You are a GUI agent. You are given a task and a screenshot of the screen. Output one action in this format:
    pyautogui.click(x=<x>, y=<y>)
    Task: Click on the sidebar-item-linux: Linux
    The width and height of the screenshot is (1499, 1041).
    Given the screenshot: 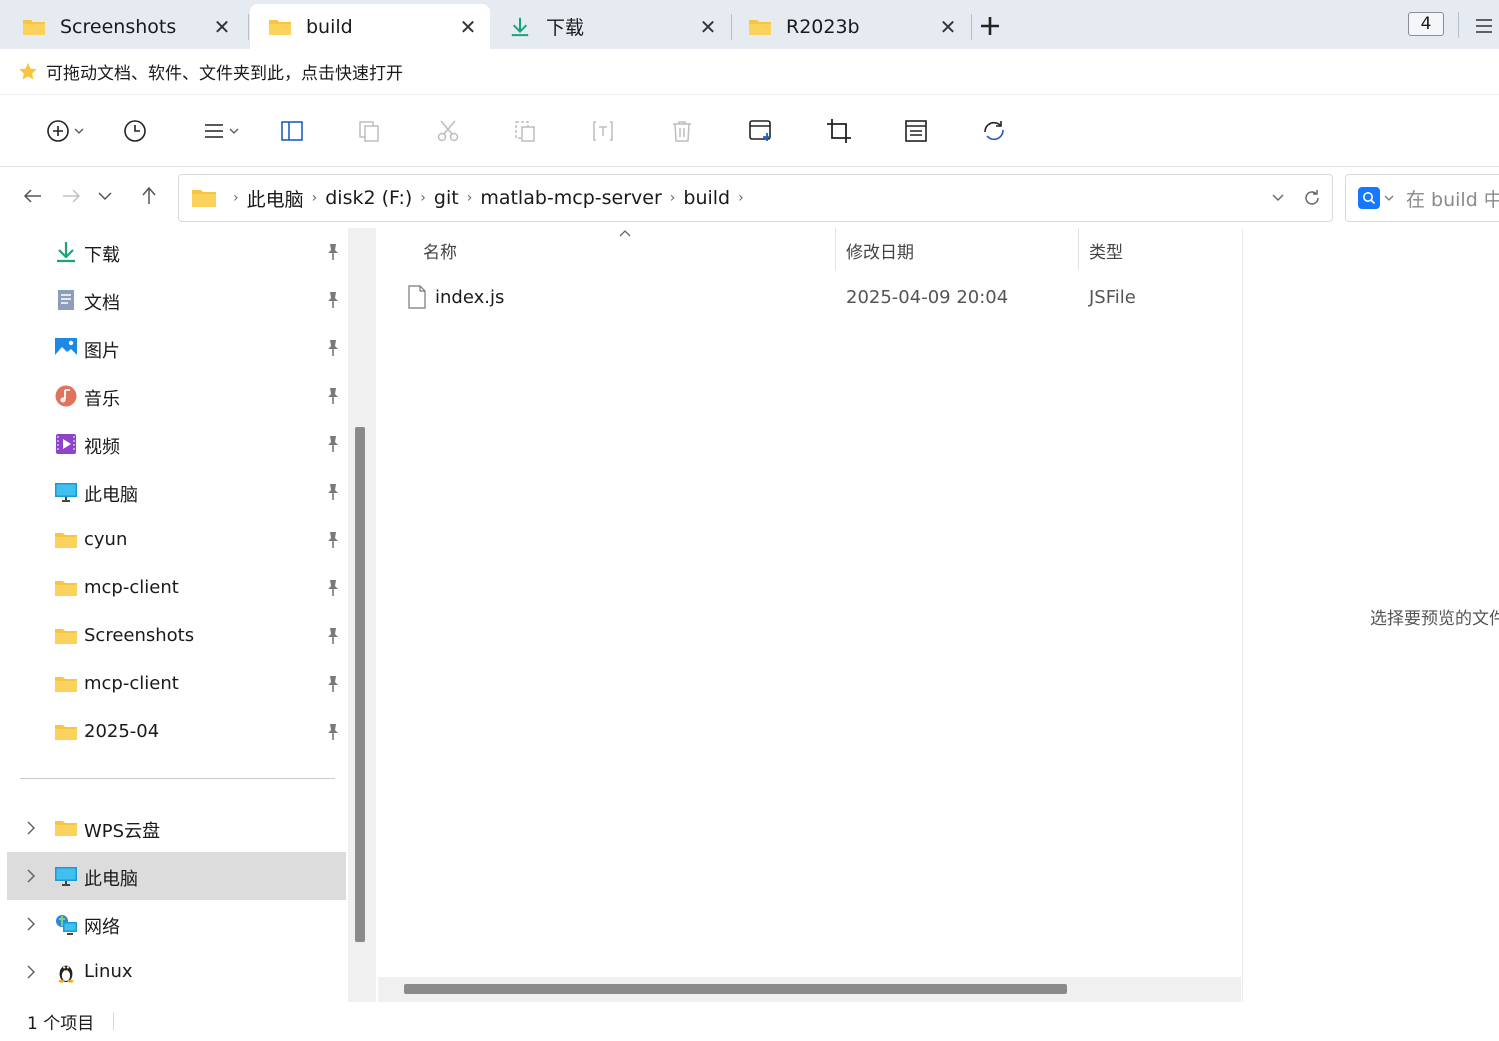 What is the action you would take?
    pyautogui.click(x=176, y=972)
    